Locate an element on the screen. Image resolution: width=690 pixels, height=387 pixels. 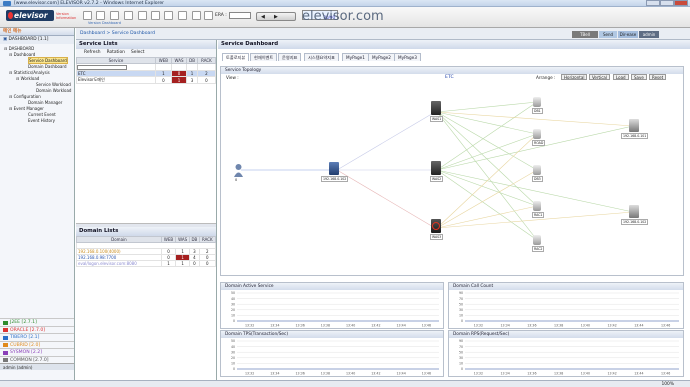
db4-icon is located at coordinates (537, 206).